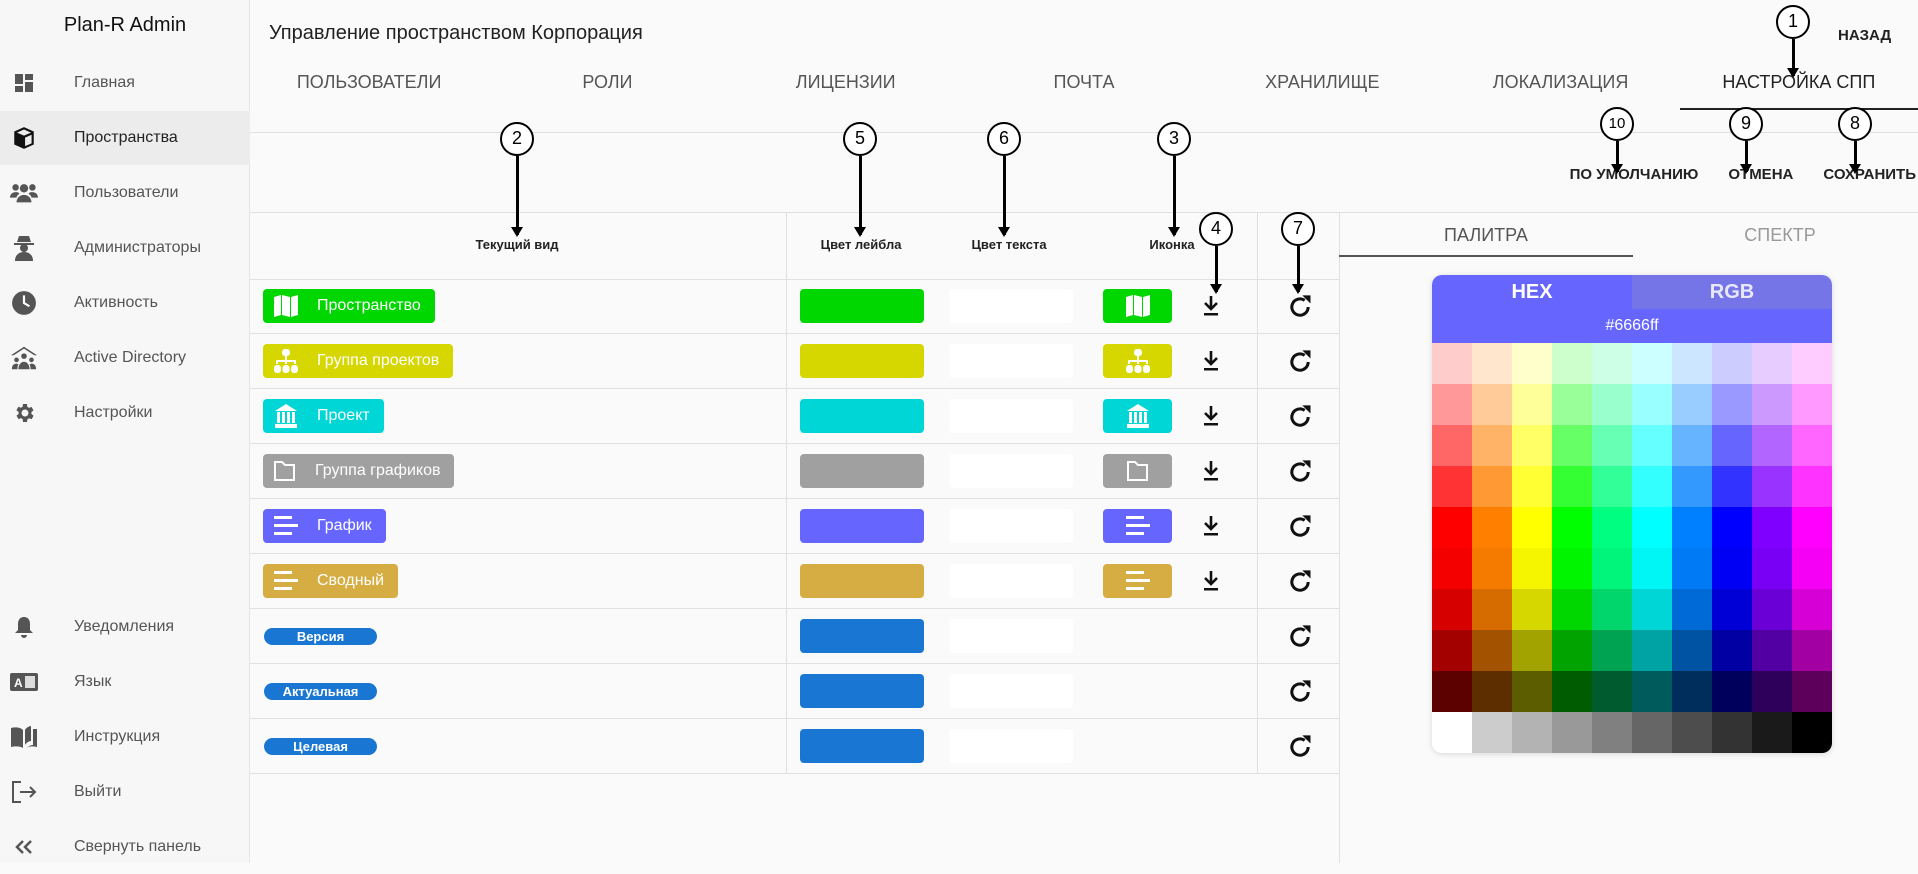 The width and height of the screenshot is (1918, 874). What do you see at coordinates (125, 358) in the screenshot?
I see `sidebar-item-5: Active Directory` at bounding box center [125, 358].